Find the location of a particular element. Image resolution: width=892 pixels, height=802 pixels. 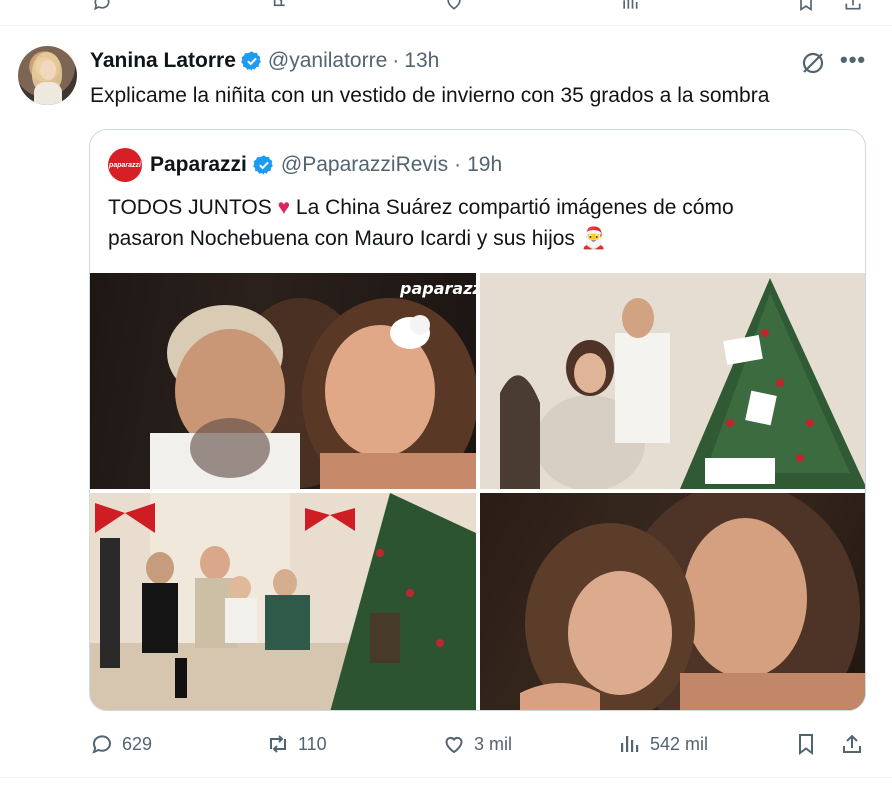

prev-bookmark-button is located at coordinates (806, 6).